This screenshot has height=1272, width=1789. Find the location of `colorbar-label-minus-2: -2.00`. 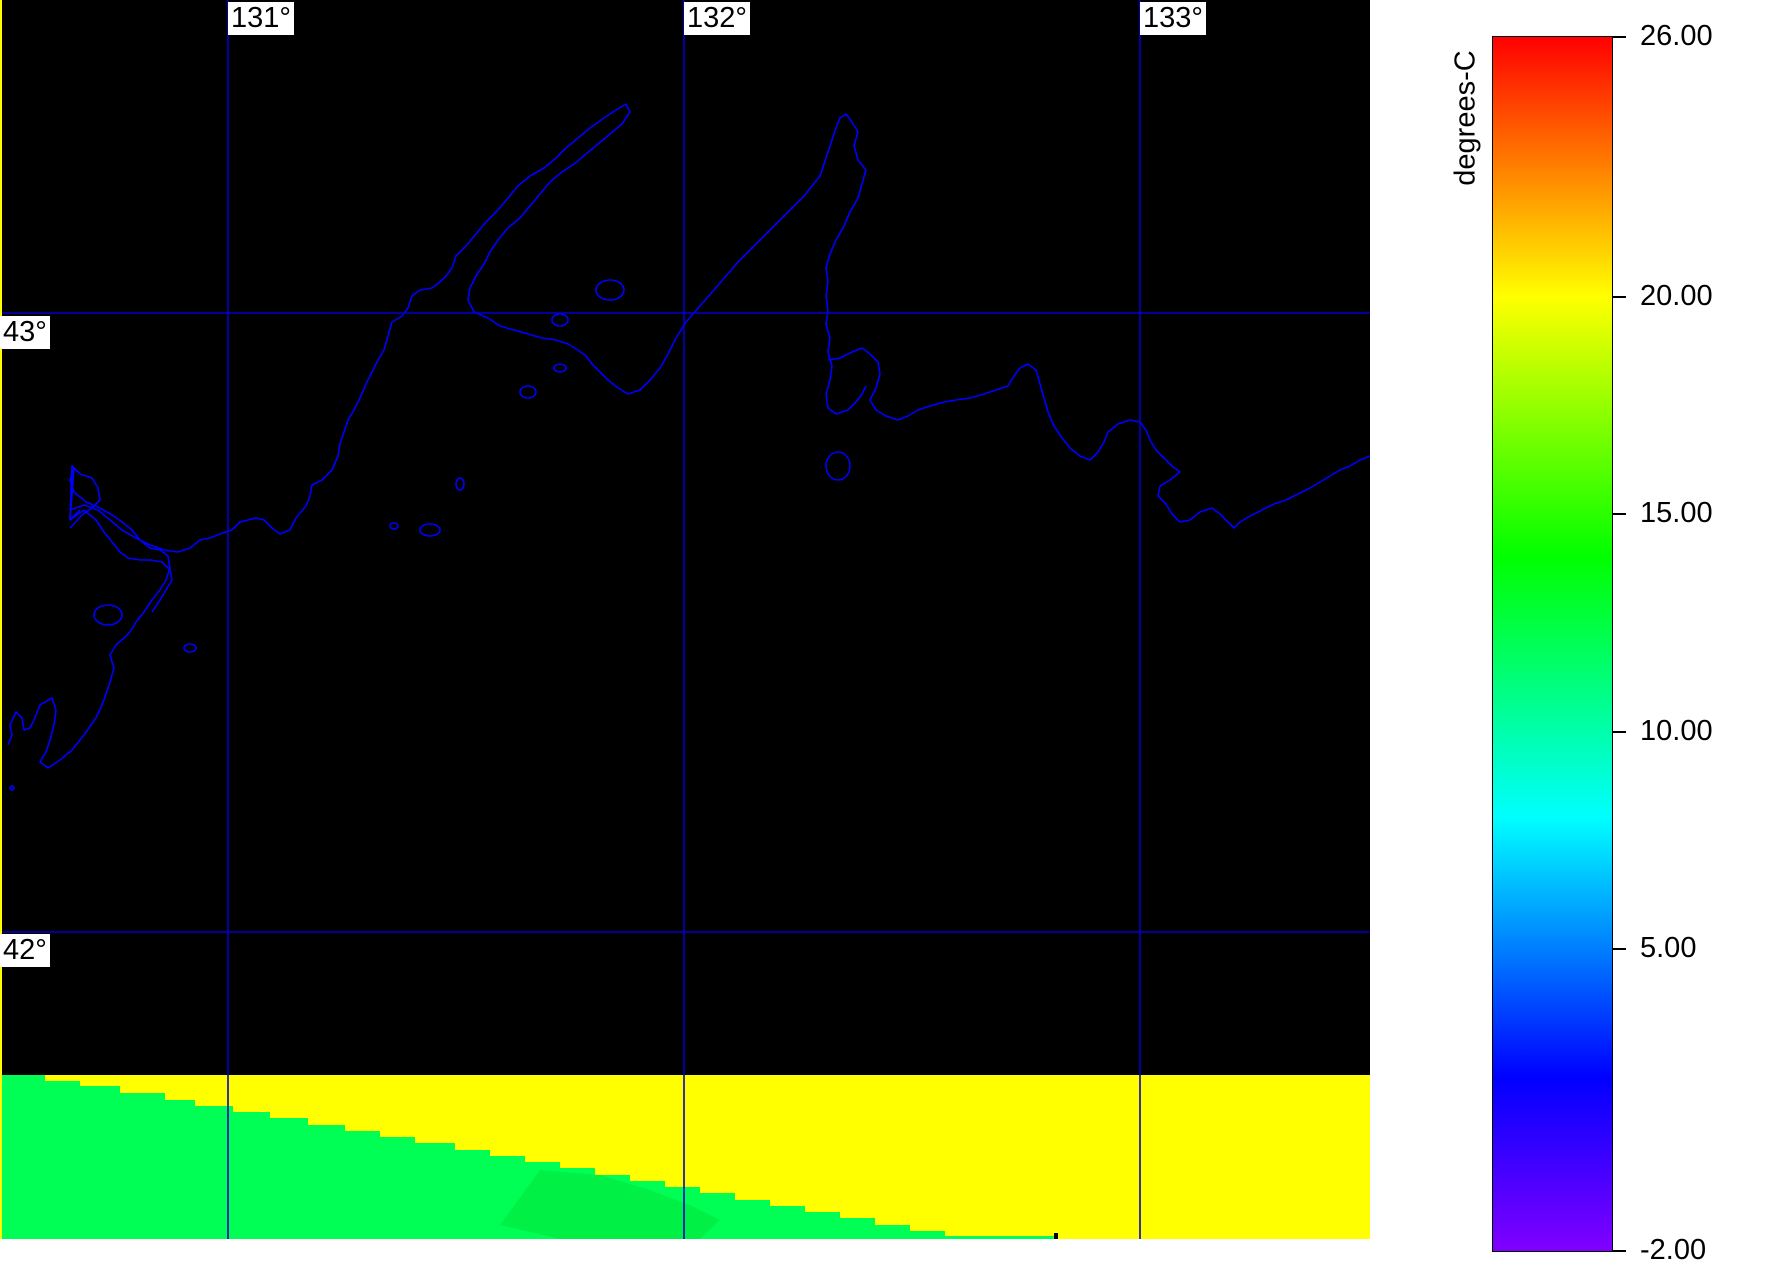

colorbar-label-minus-2: -2.00 is located at coordinates (1673, 1250).